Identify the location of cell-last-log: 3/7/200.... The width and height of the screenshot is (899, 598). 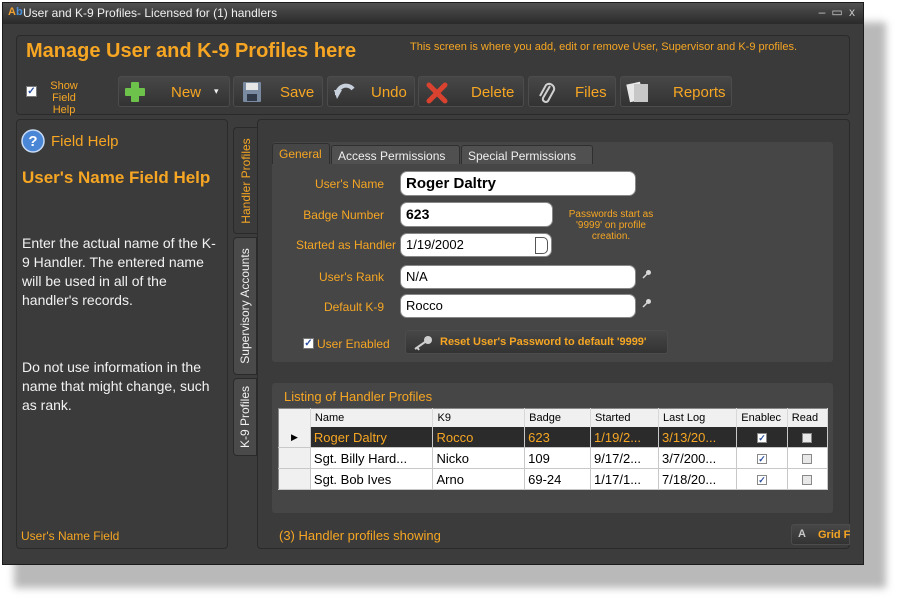
(698, 458).